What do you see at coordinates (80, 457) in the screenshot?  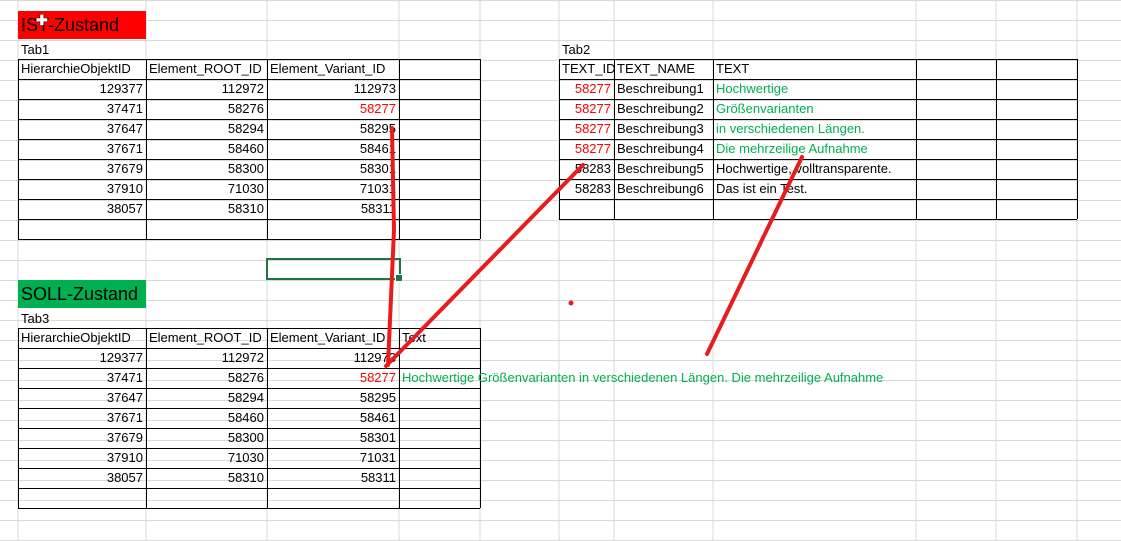 I see `tab3-cell: 37910` at bounding box center [80, 457].